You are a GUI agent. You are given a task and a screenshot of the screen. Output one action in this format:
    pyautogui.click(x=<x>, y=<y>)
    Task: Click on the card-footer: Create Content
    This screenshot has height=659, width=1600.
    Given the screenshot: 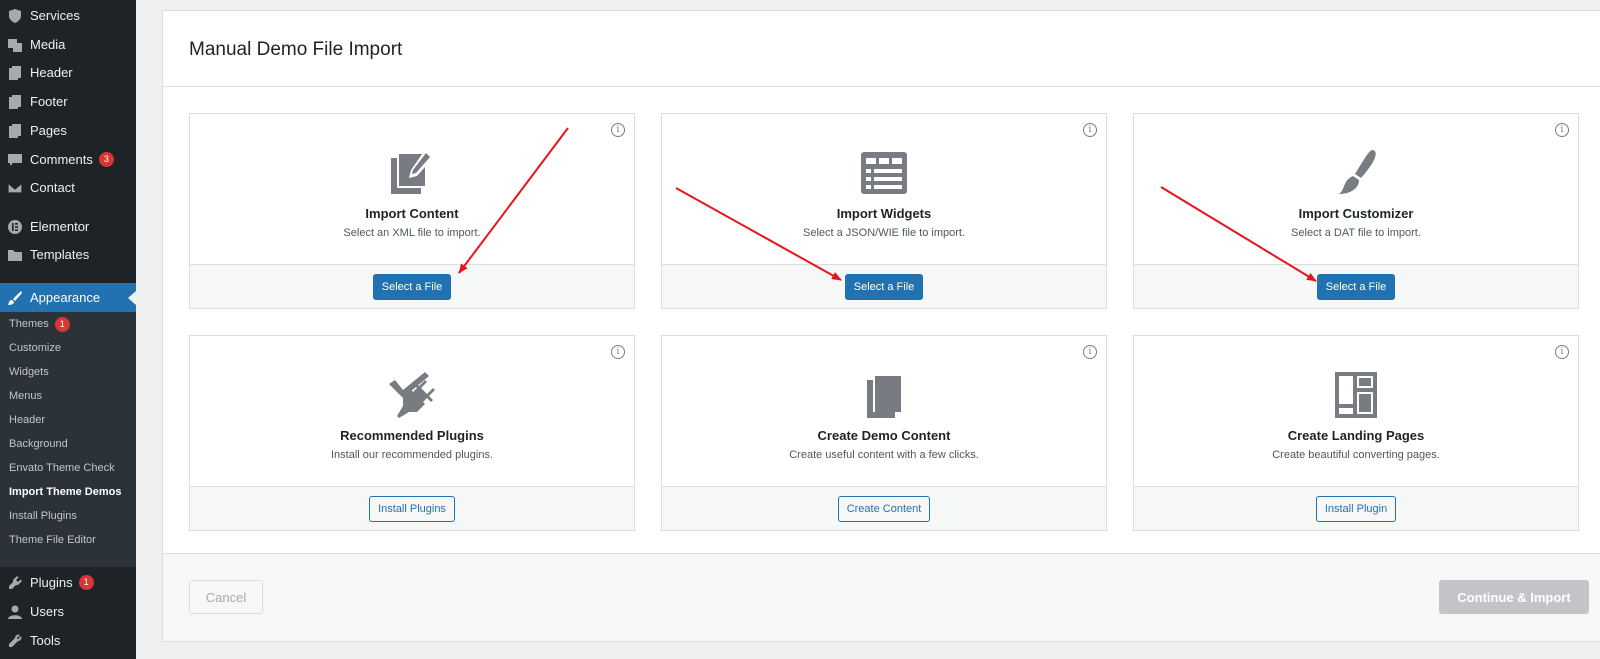 What is the action you would take?
    pyautogui.click(x=884, y=508)
    